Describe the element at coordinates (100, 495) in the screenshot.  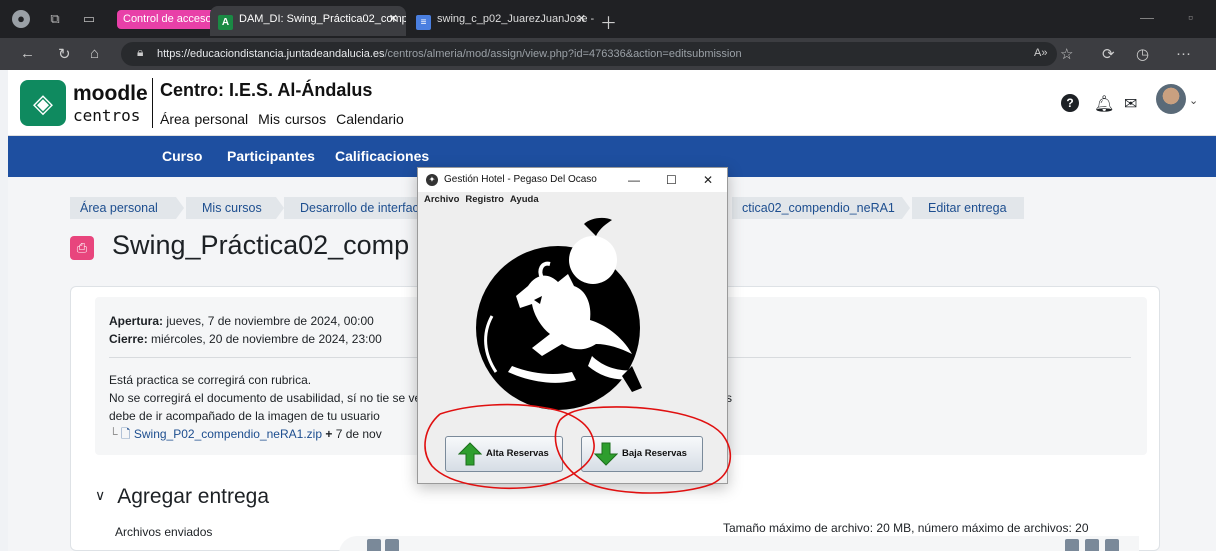
I see `chevron-down-icon: ∨` at that location.